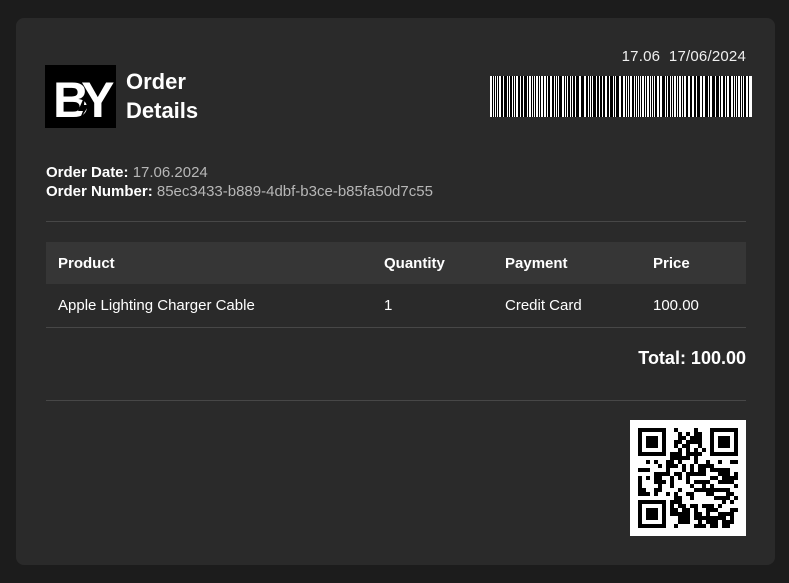  Describe the element at coordinates (688, 478) in the screenshot. I see `qr-code` at that location.